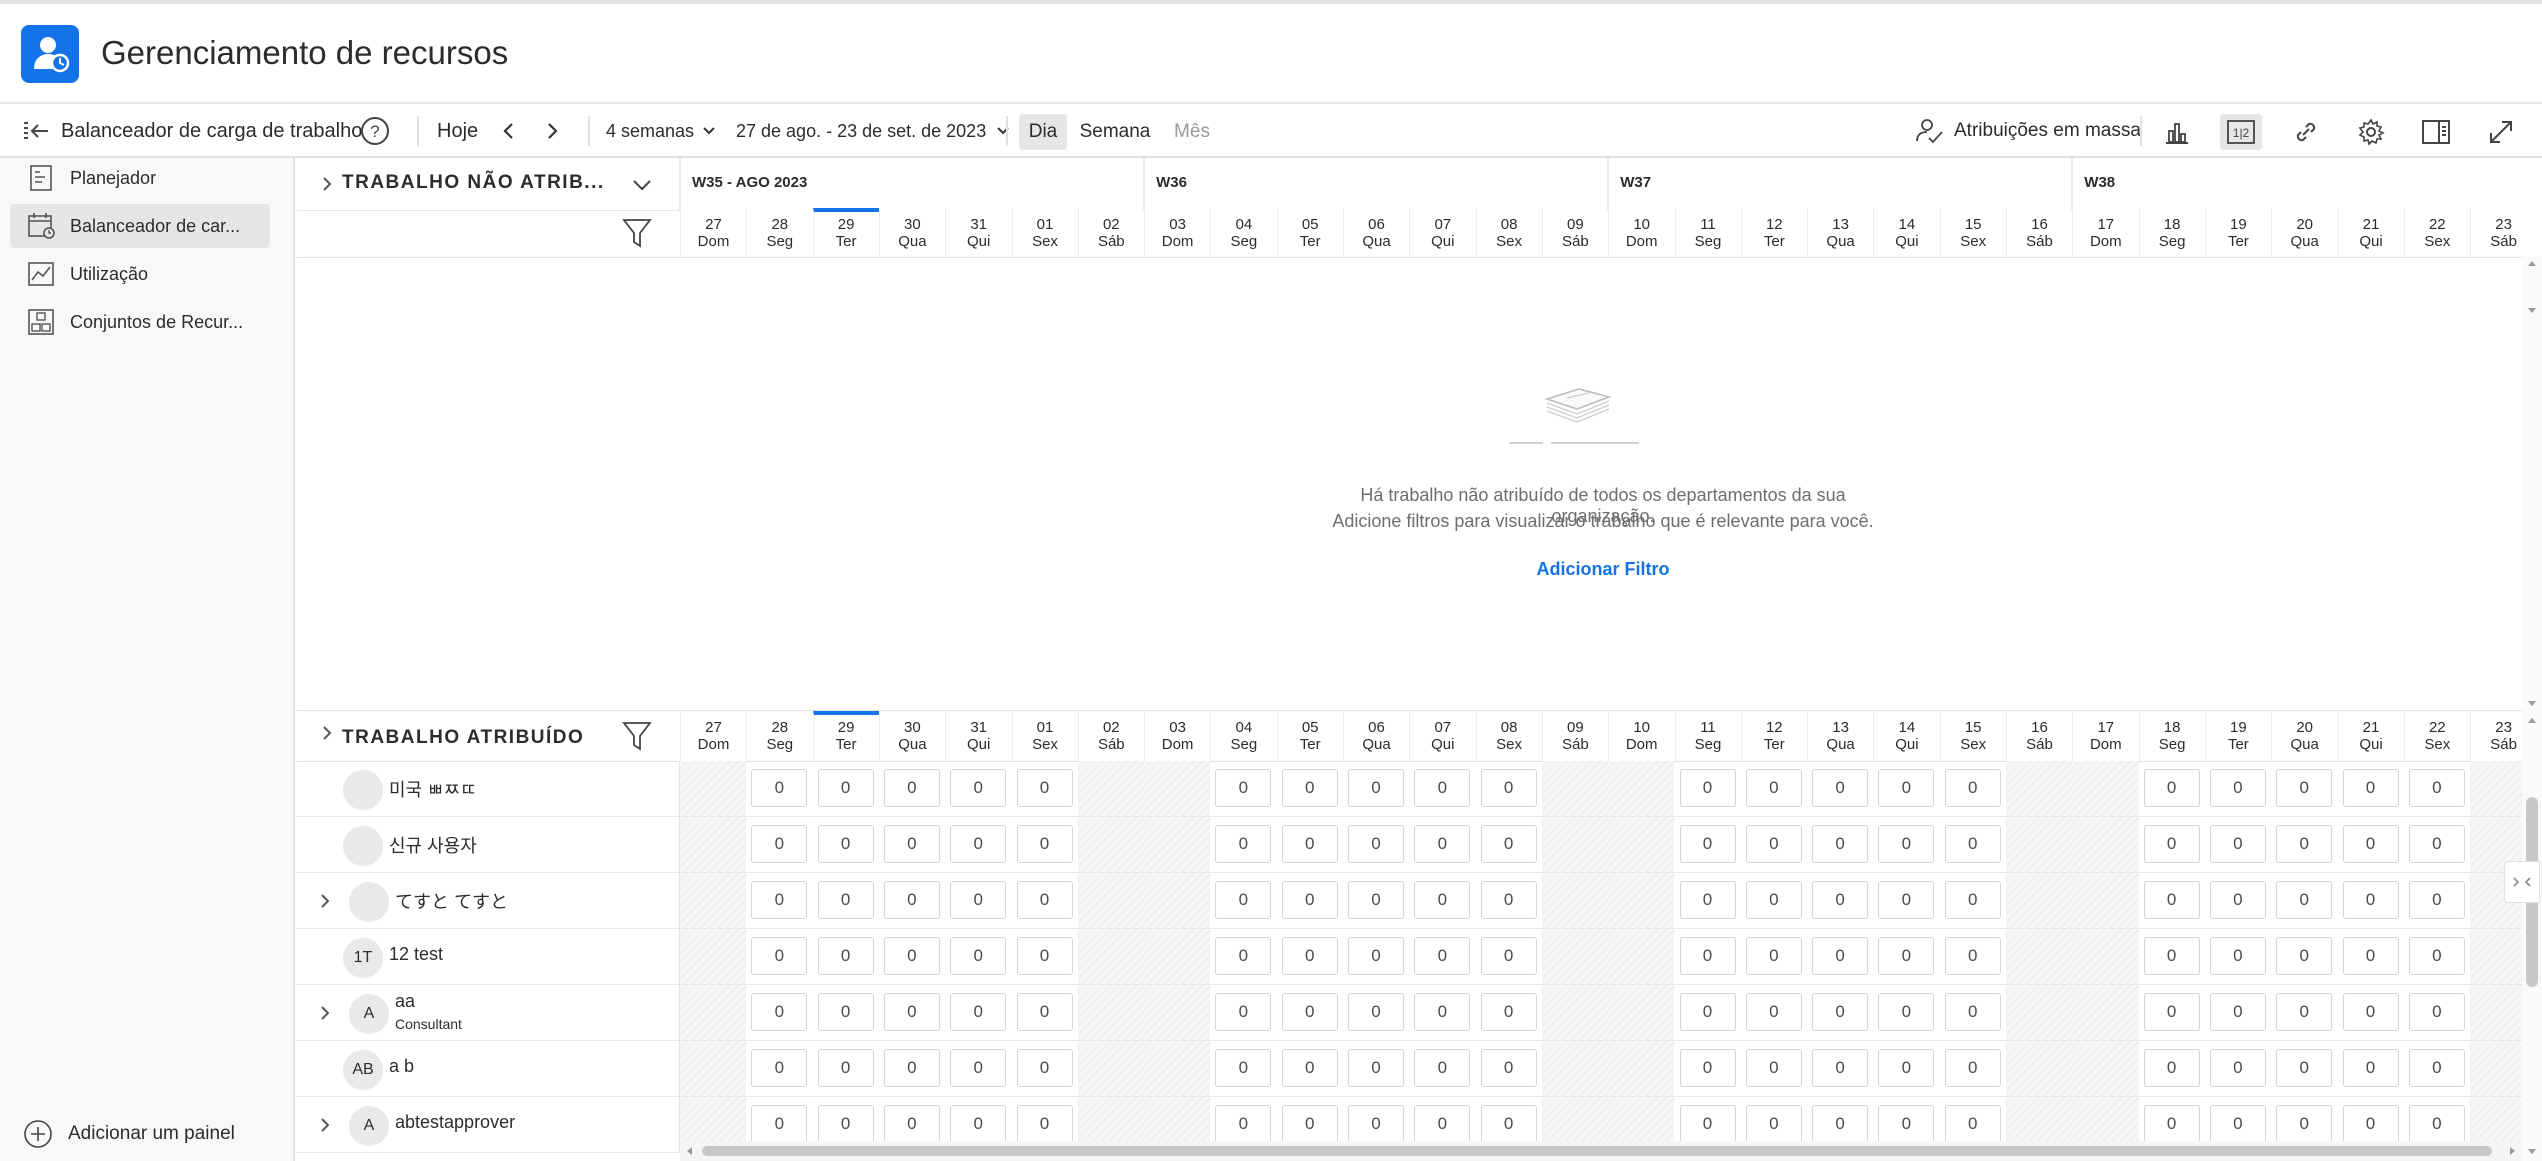 The image size is (2542, 1161). What do you see at coordinates (375, 131) in the screenshot?
I see `help-button: ?` at bounding box center [375, 131].